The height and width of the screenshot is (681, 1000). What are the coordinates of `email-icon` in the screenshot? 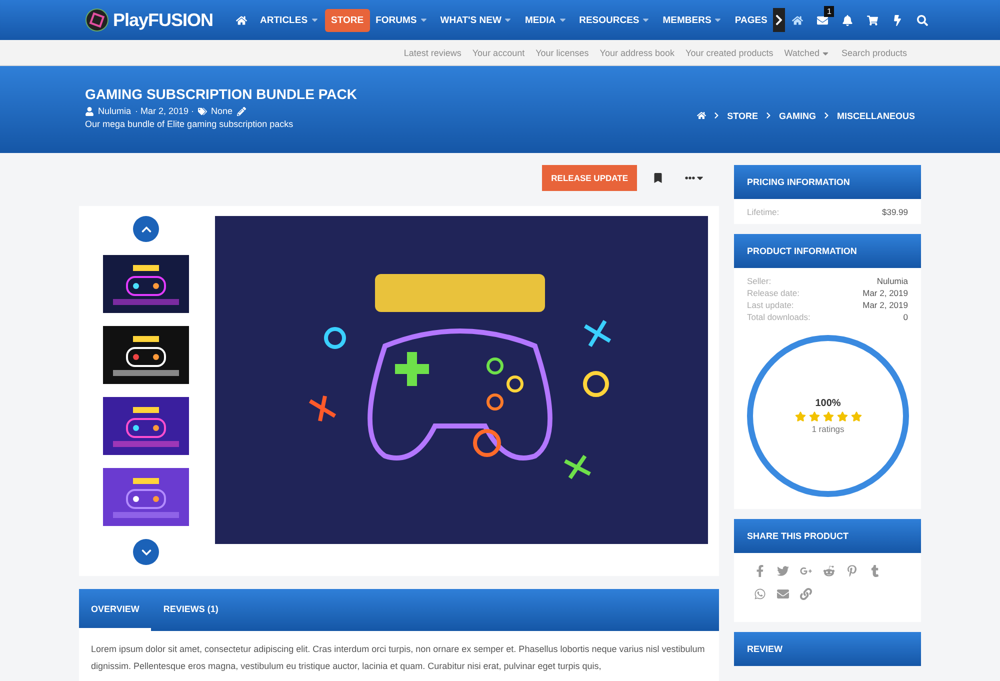 It's located at (783, 594).